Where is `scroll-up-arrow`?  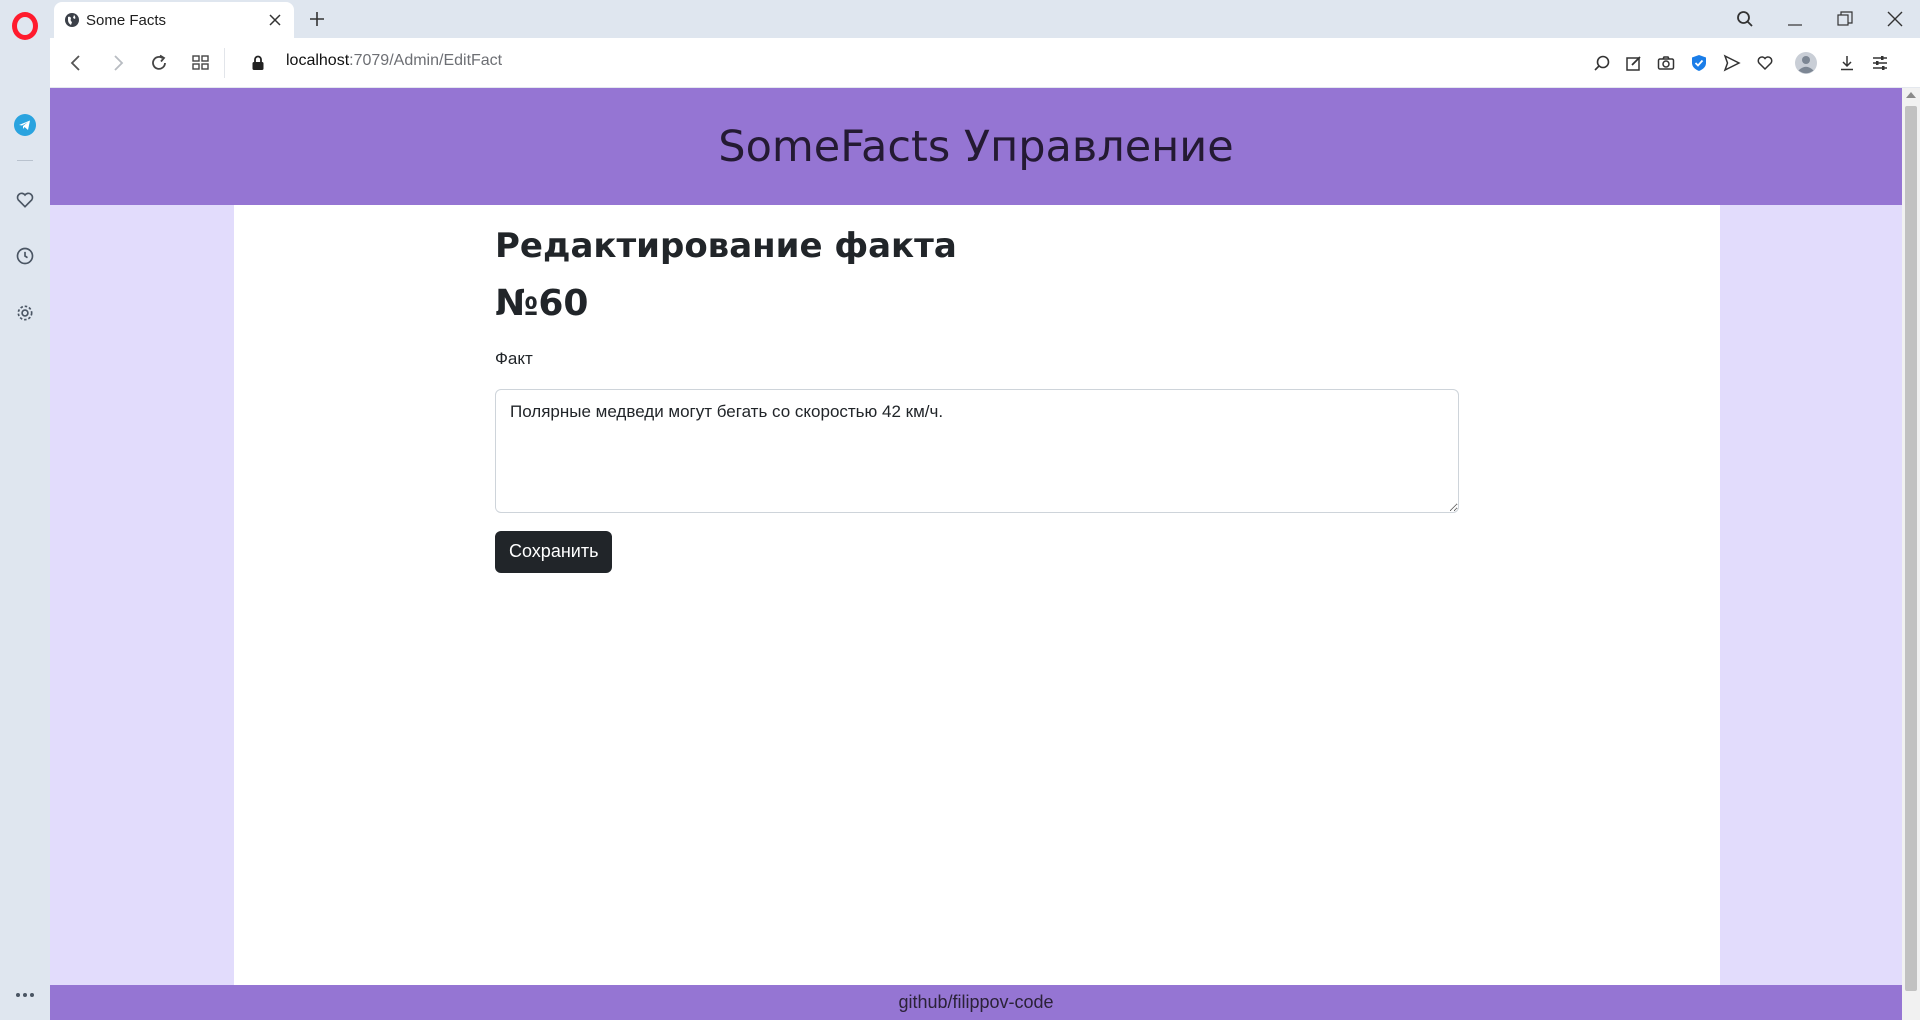 scroll-up-arrow is located at coordinates (1911, 95).